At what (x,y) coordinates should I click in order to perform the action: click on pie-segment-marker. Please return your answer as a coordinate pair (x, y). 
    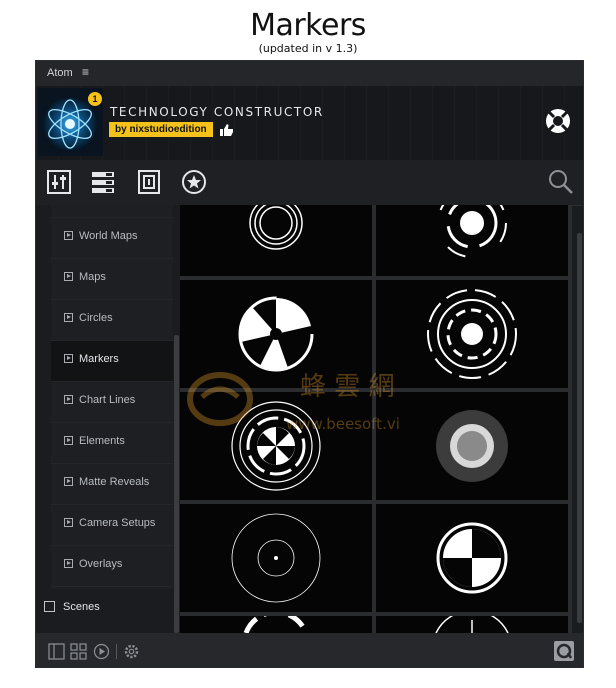
    Looking at the image, I should click on (276, 334).